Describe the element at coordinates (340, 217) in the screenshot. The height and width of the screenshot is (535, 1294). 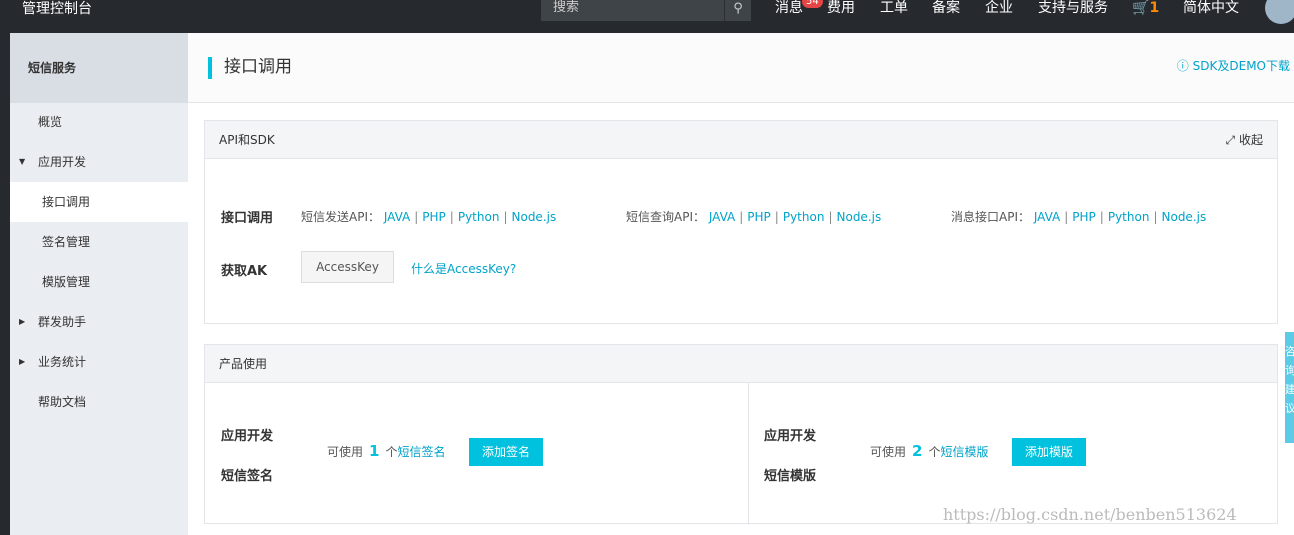
I see `api-group-name: 短信发送API：` at that location.